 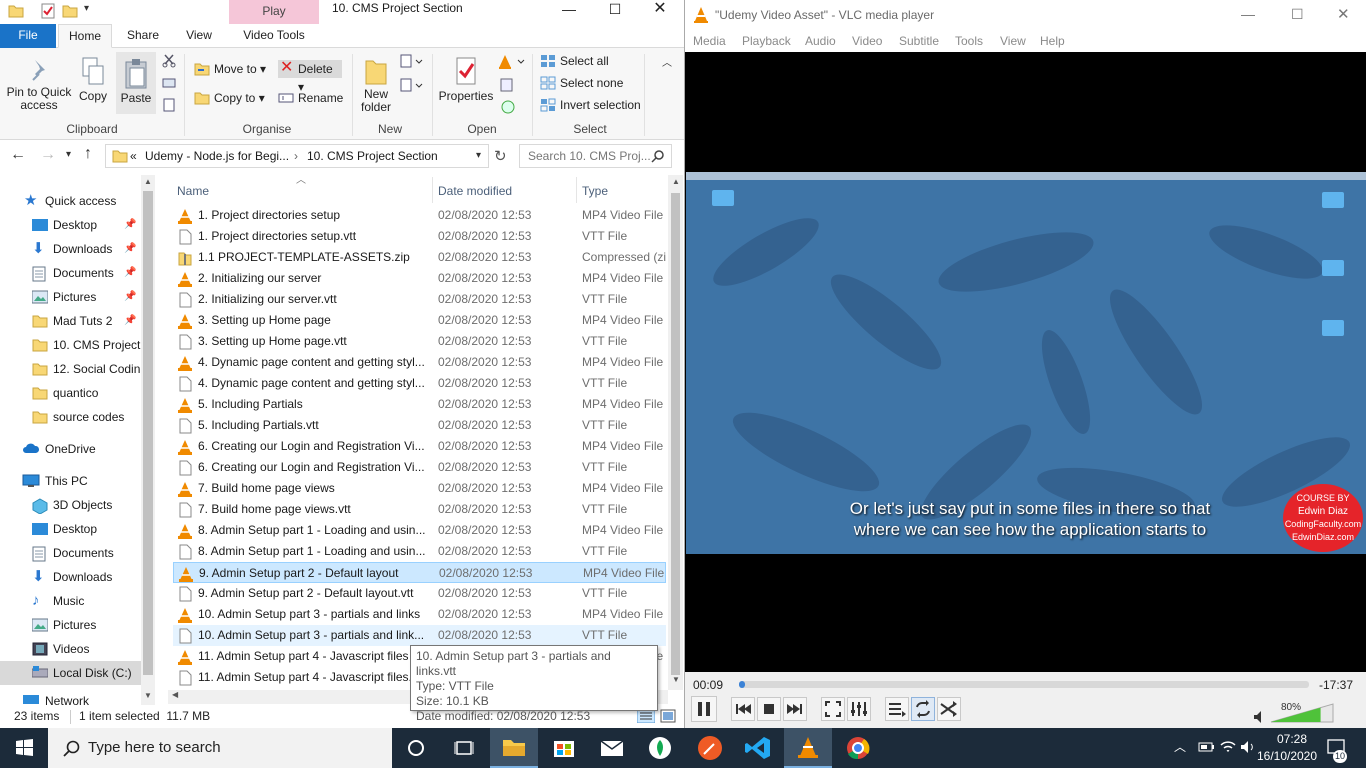 I want to click on new-item-icon, so click(x=412, y=61).